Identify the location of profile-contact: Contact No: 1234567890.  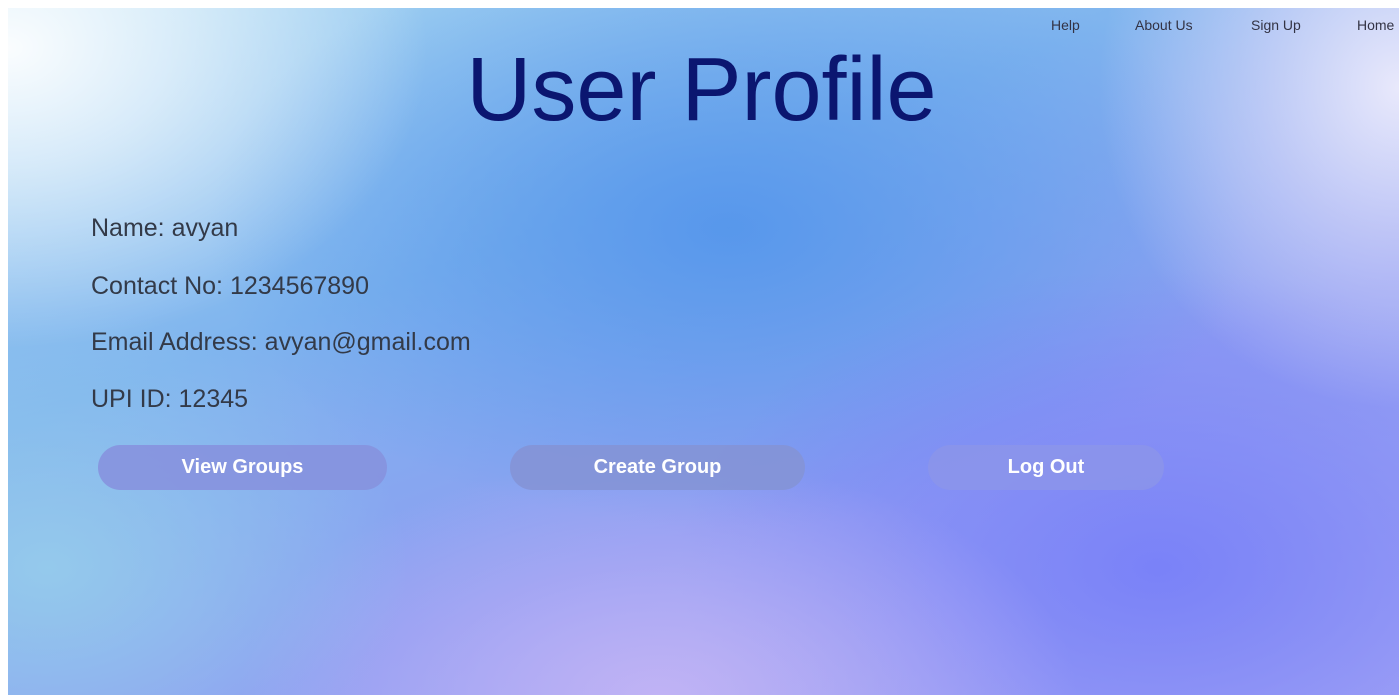
(230, 286).